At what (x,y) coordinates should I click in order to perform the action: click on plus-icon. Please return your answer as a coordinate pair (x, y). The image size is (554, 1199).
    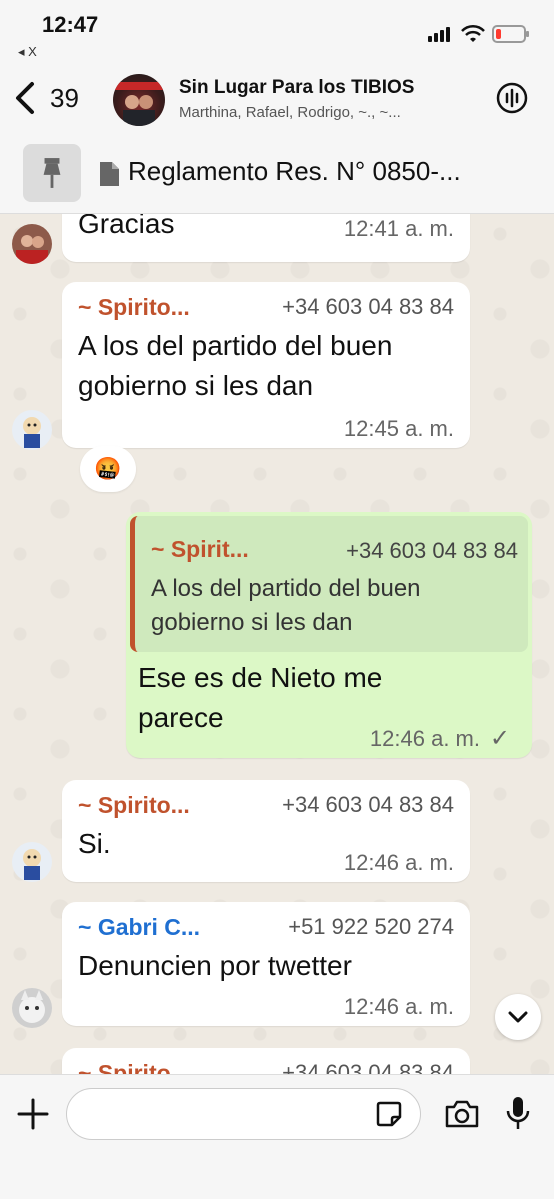
    Looking at the image, I should click on (33, 1114).